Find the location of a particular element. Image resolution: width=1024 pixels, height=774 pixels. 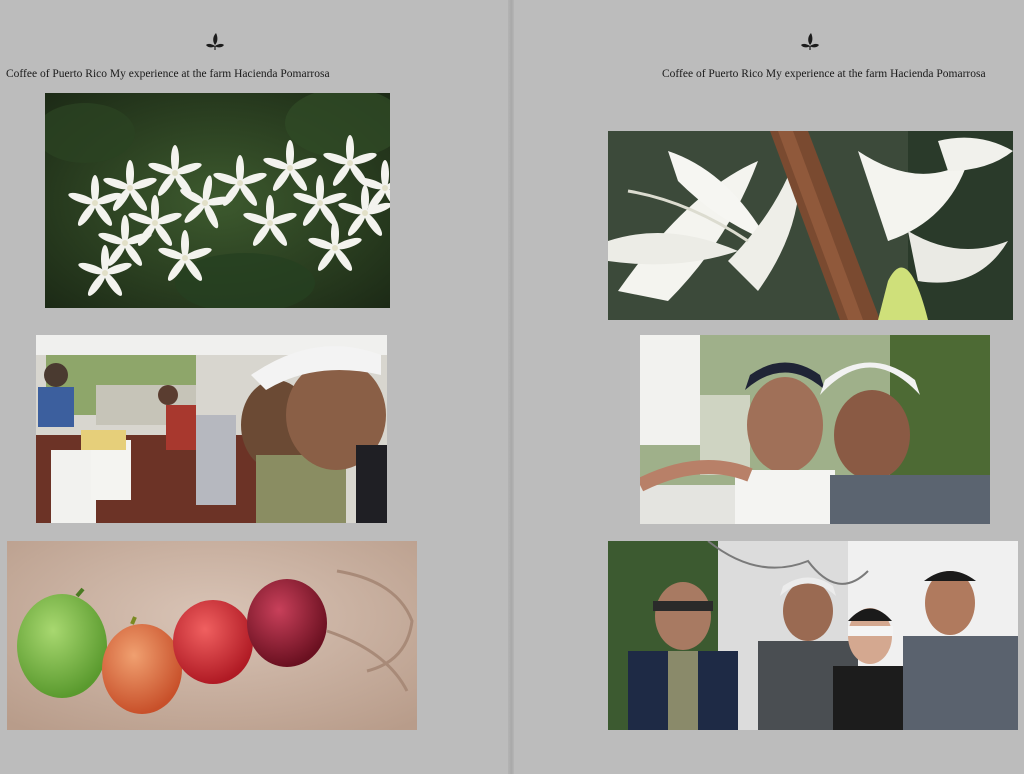

coffee-blossoms-photo is located at coordinates (217, 200).